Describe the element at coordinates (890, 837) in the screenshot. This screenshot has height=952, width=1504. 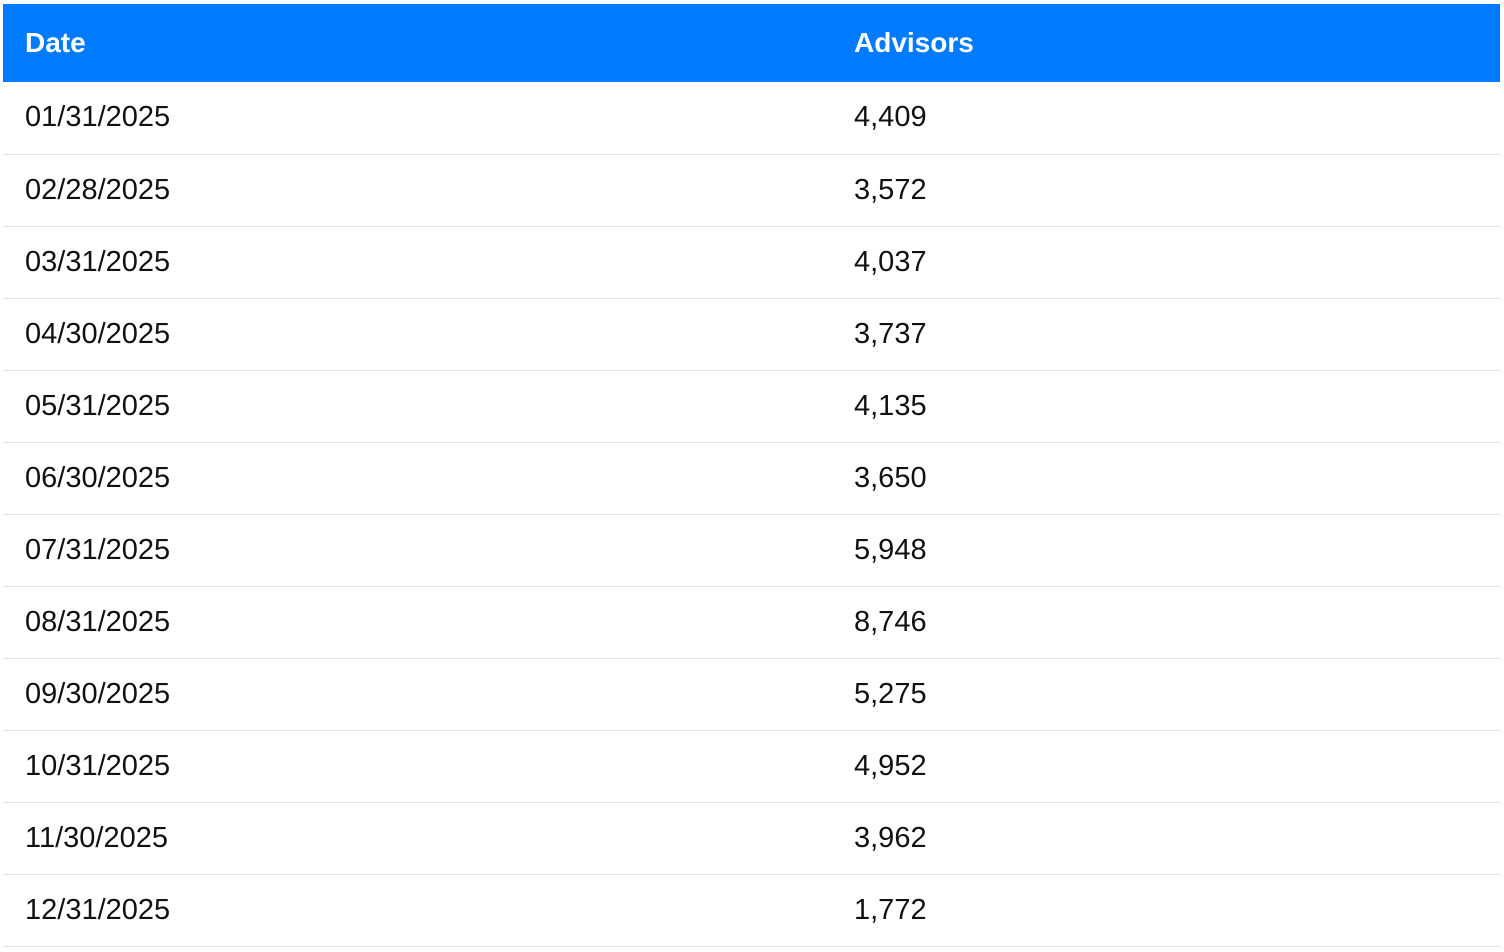
I see `cell-advisors: 3,962` at that location.